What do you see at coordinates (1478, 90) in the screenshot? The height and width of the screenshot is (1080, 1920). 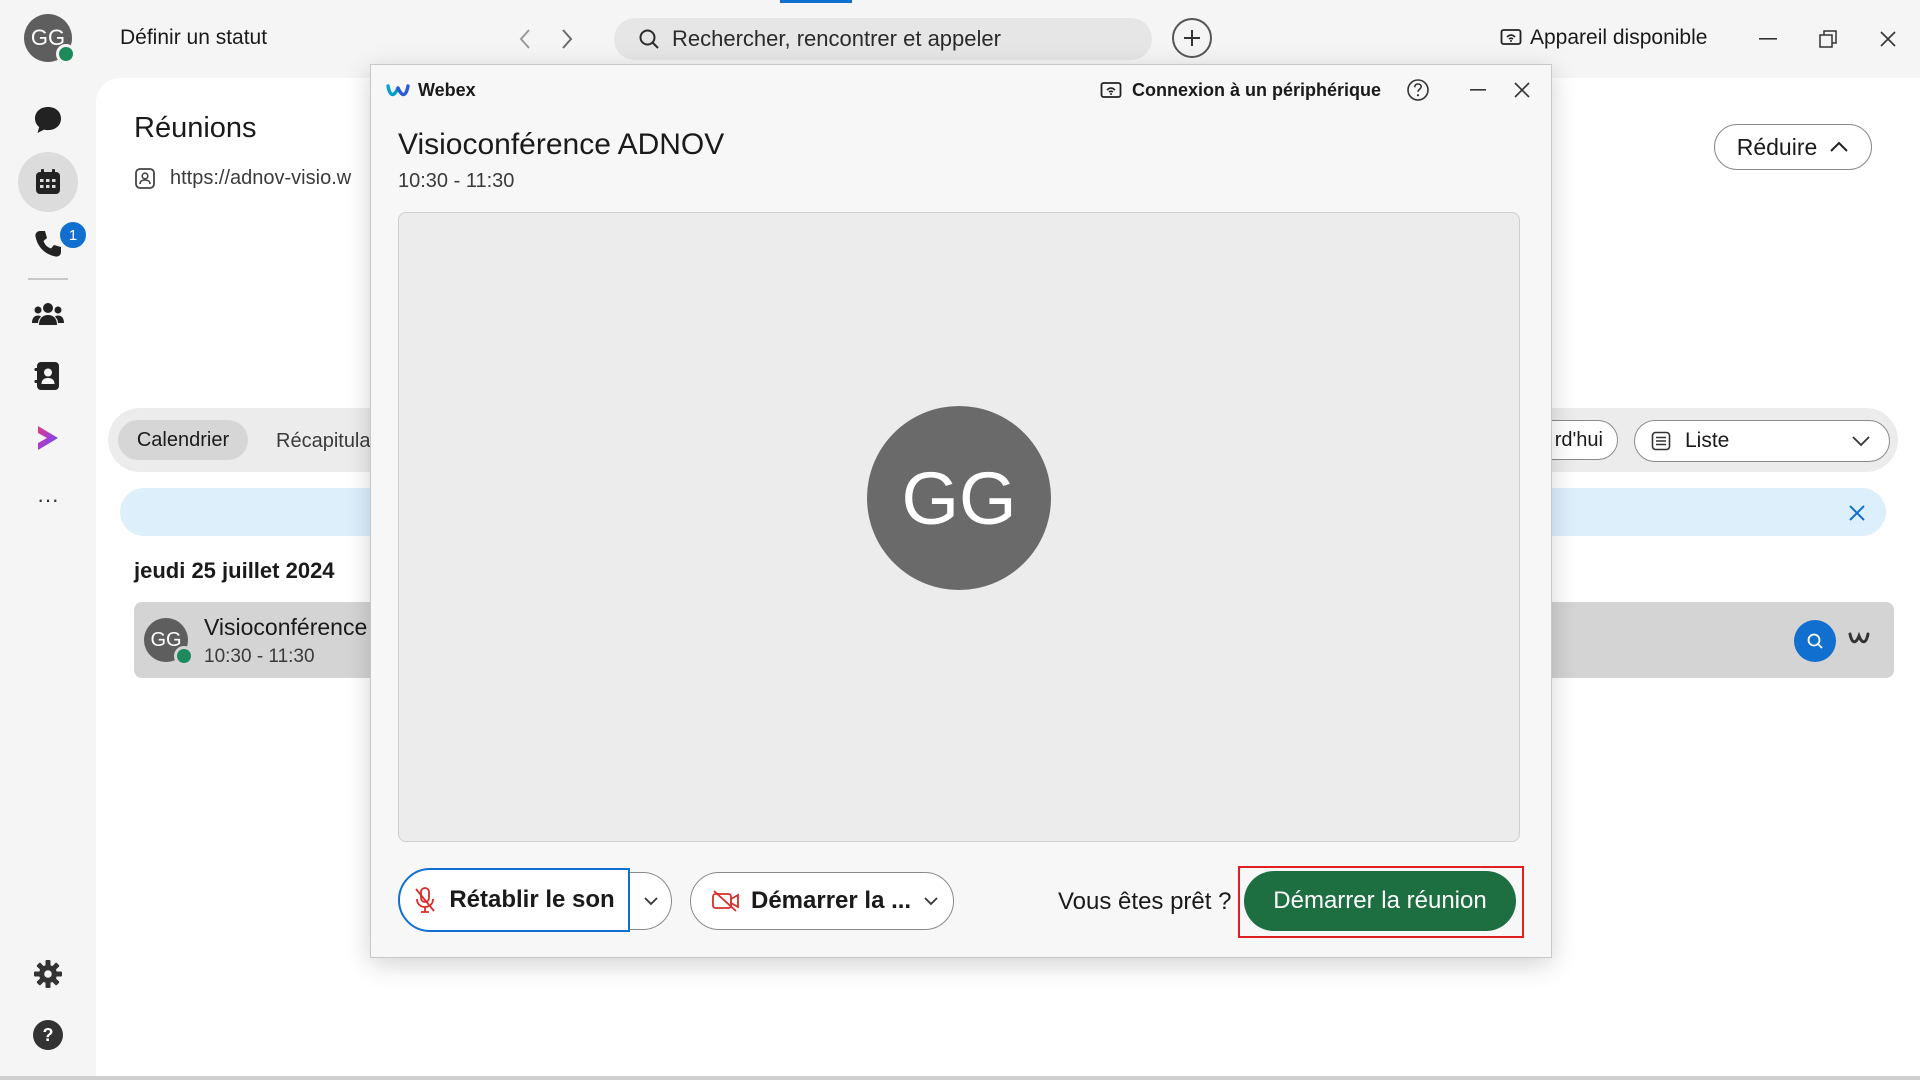 I see `dialog-minimize-button` at bounding box center [1478, 90].